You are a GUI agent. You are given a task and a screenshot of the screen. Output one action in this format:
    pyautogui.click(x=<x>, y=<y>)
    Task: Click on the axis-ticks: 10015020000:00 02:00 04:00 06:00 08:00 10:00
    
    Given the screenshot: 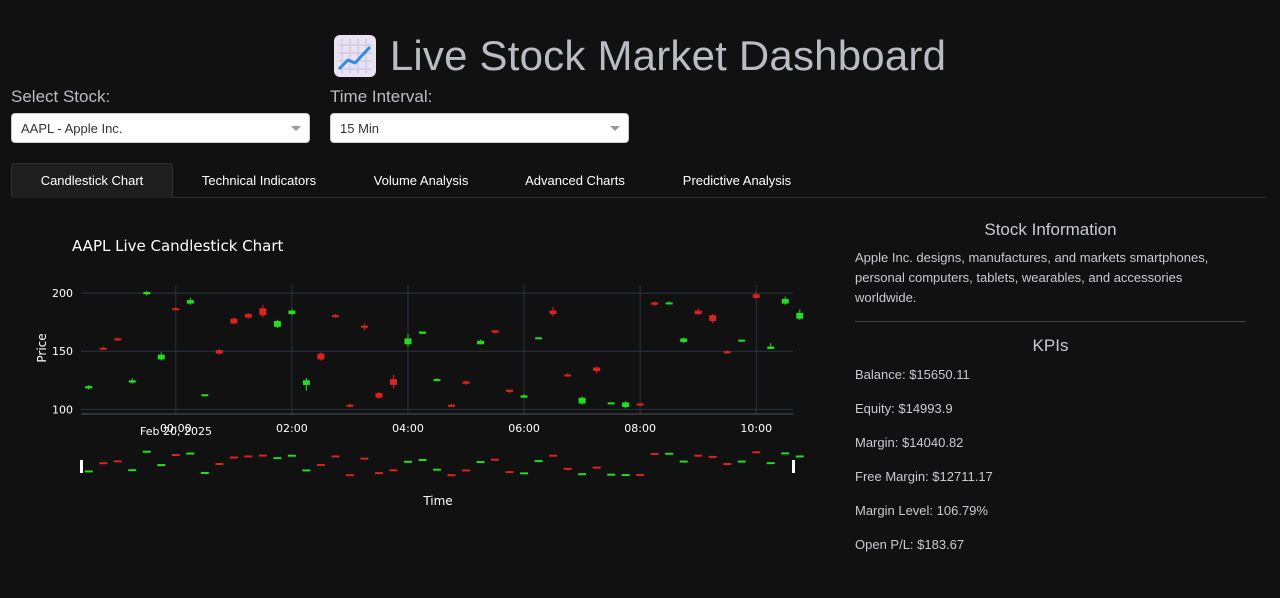 What is the action you would take?
    pyautogui.click(x=412, y=361)
    